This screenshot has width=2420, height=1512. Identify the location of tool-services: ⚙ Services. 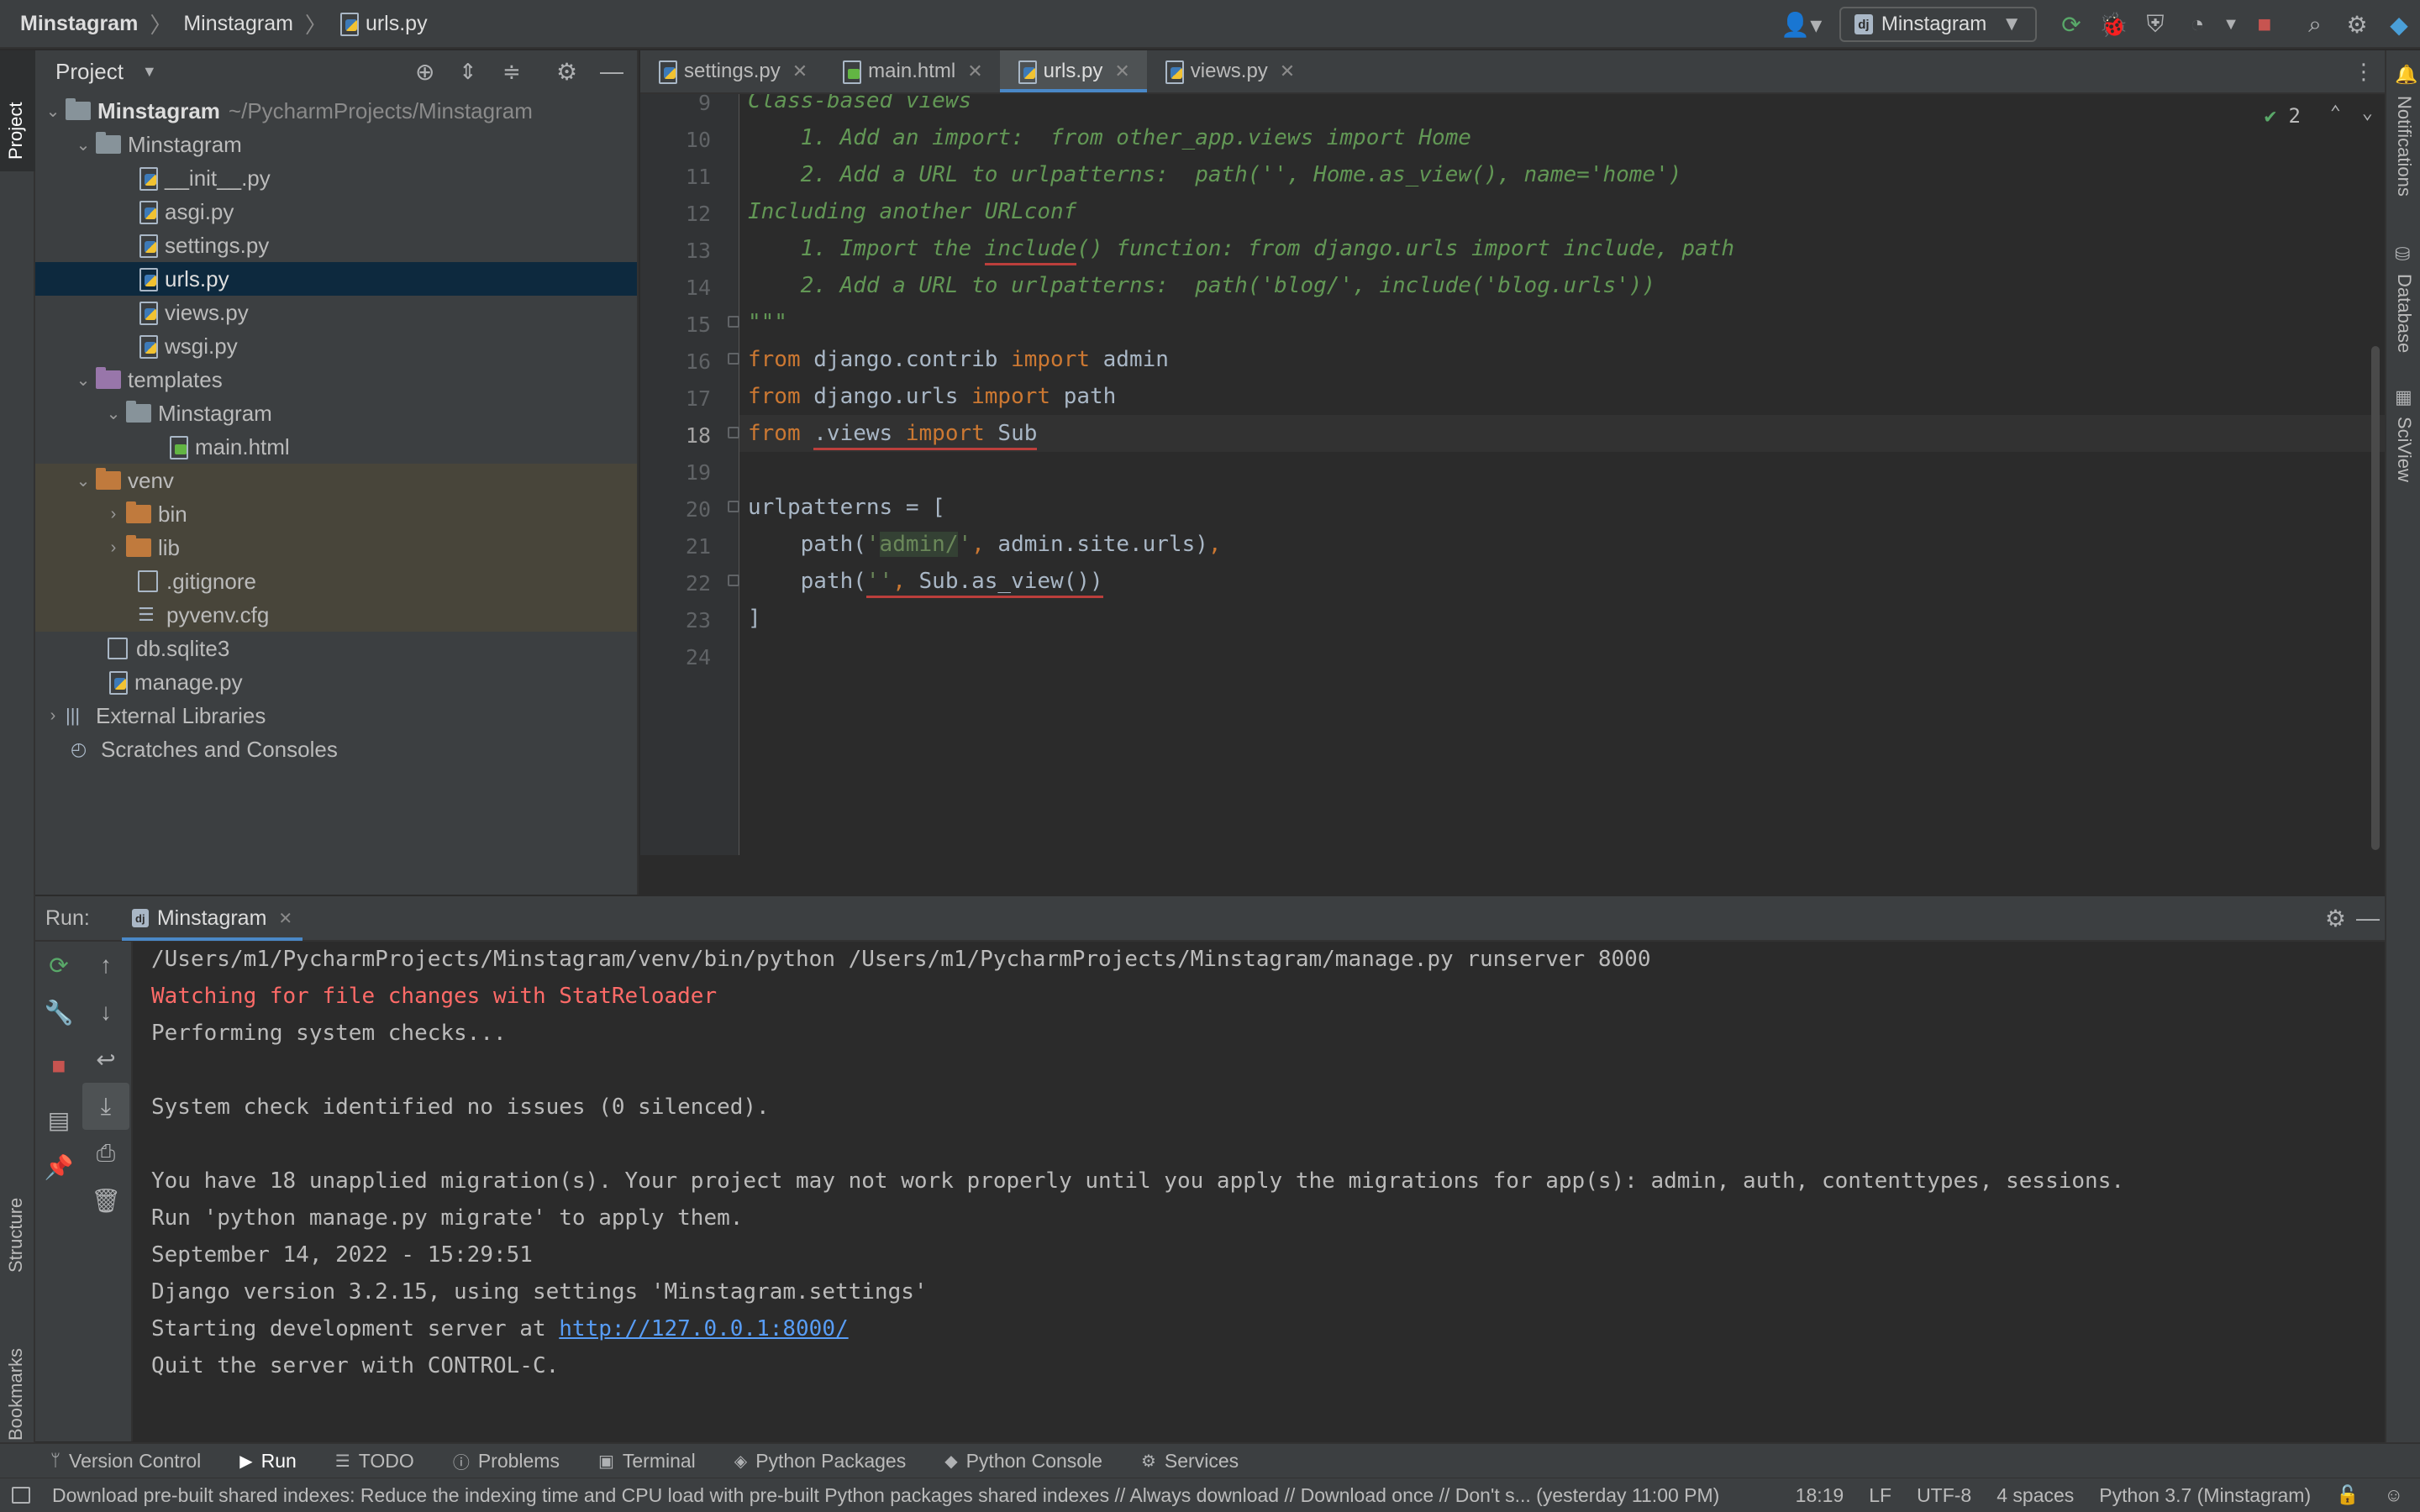
(1190, 1461).